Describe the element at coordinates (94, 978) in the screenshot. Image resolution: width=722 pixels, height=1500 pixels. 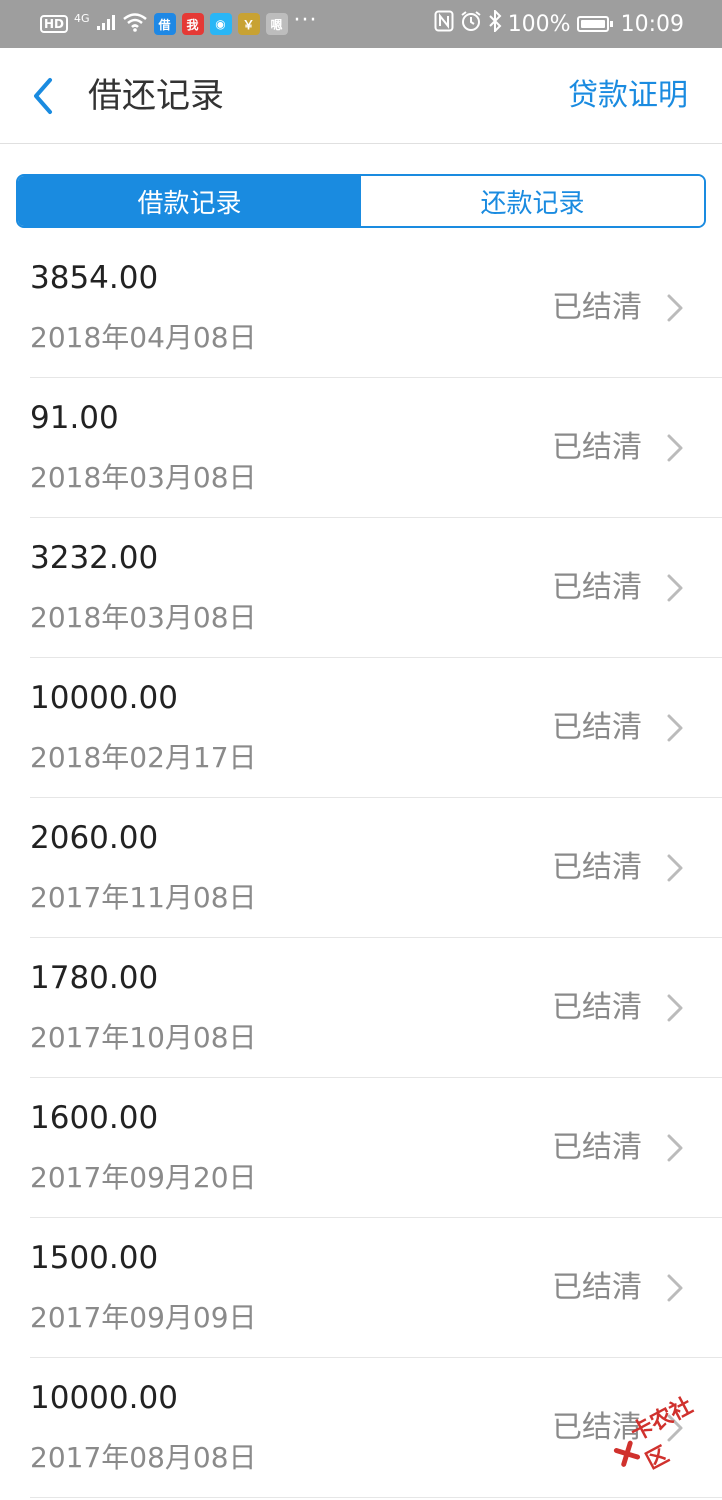
I see `record-amount: 1780.00` at that location.